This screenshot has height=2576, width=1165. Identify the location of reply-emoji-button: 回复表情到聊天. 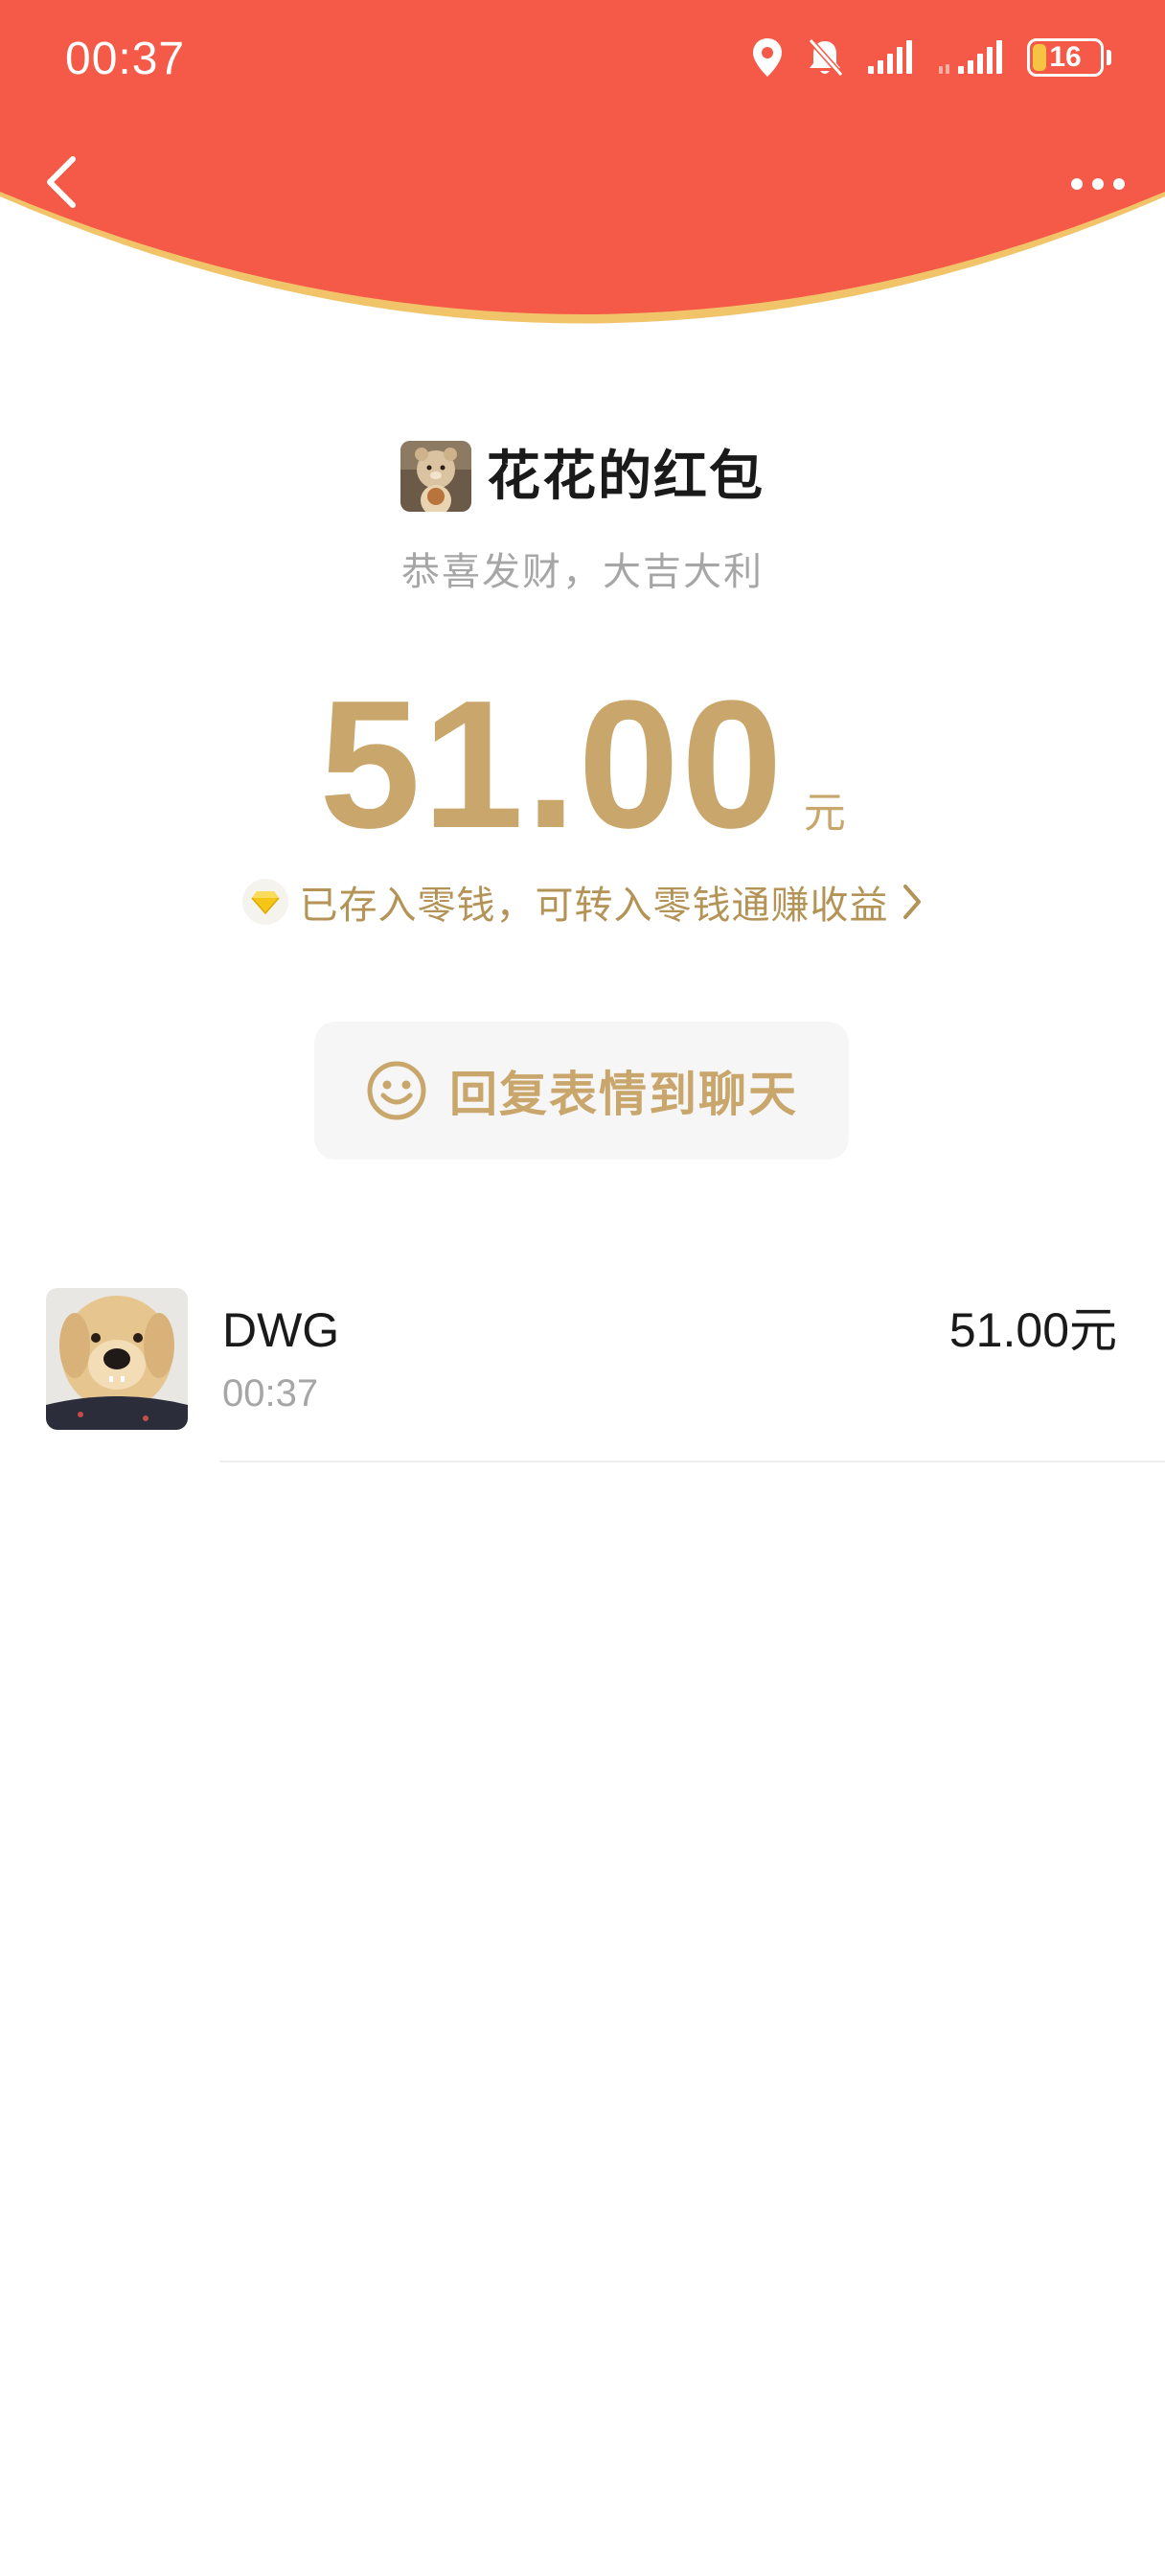
(581, 1091).